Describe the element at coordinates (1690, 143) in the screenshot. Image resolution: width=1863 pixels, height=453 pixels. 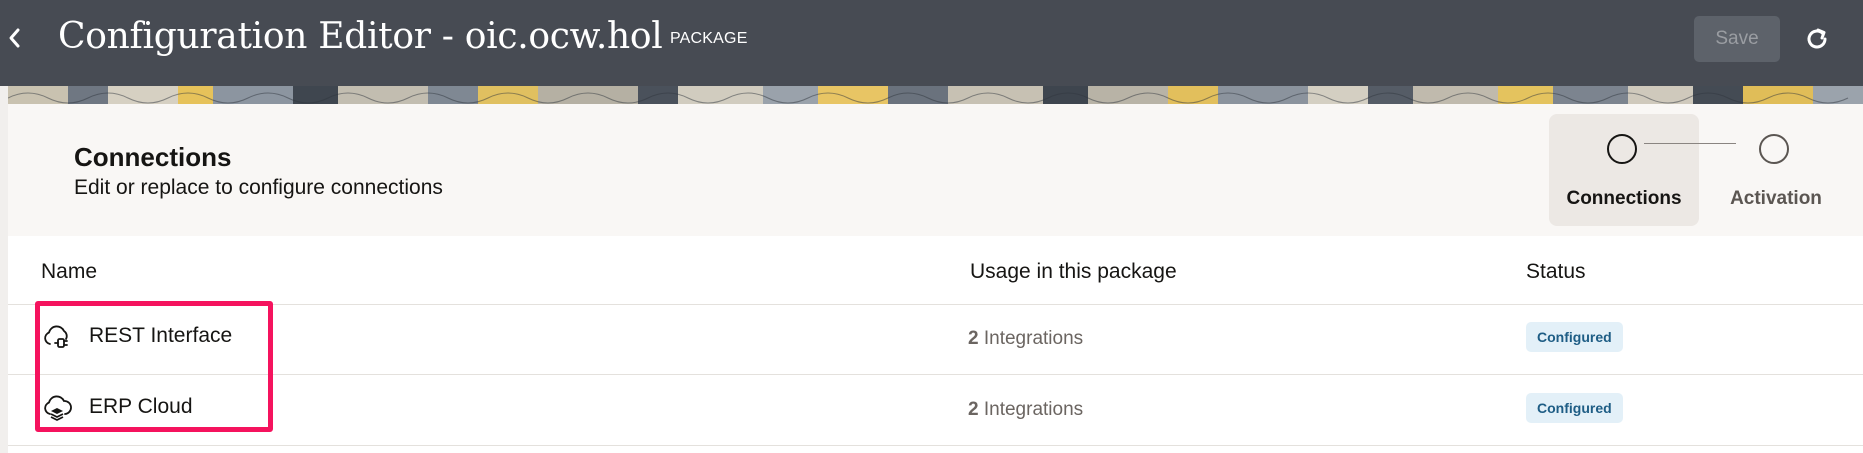
I see `train-connector` at that location.